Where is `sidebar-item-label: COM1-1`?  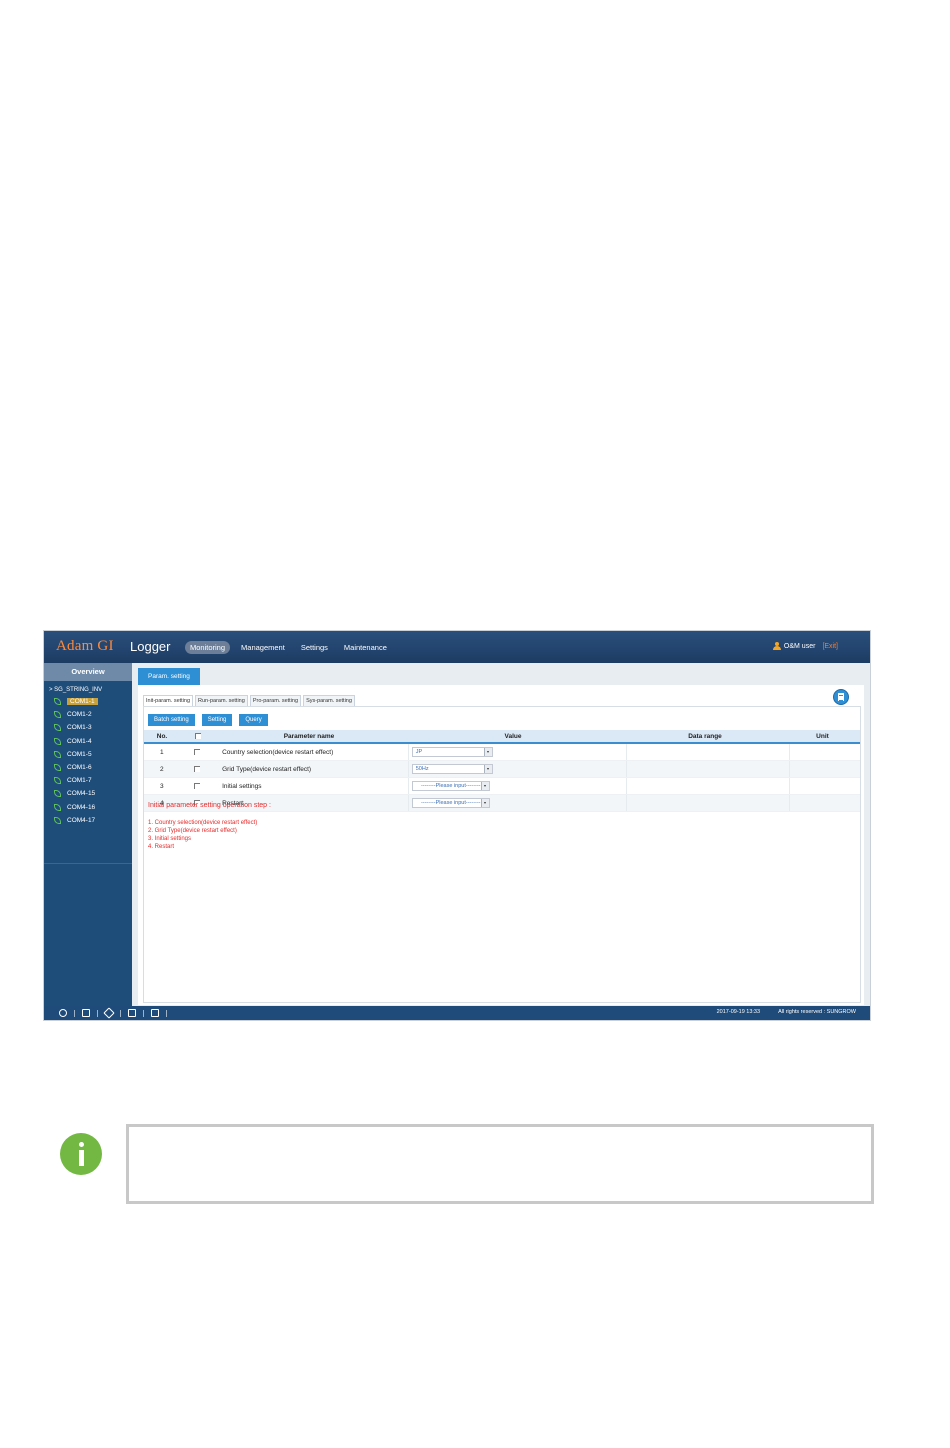 sidebar-item-label: COM1-1 is located at coordinates (82, 702).